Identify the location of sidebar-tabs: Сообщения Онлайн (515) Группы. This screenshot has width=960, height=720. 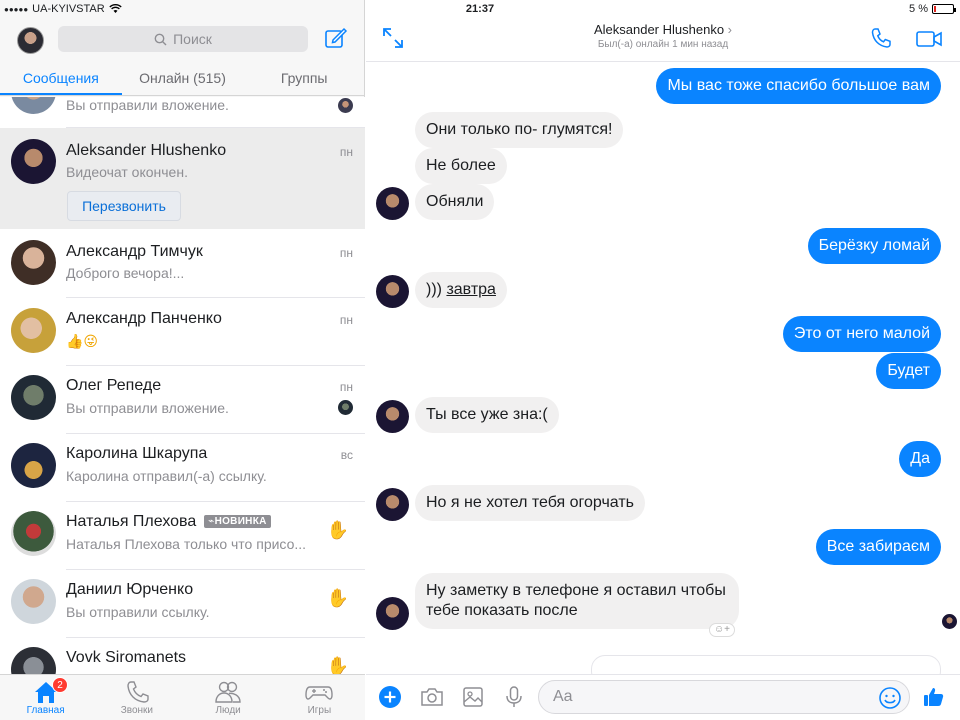
(182, 80).